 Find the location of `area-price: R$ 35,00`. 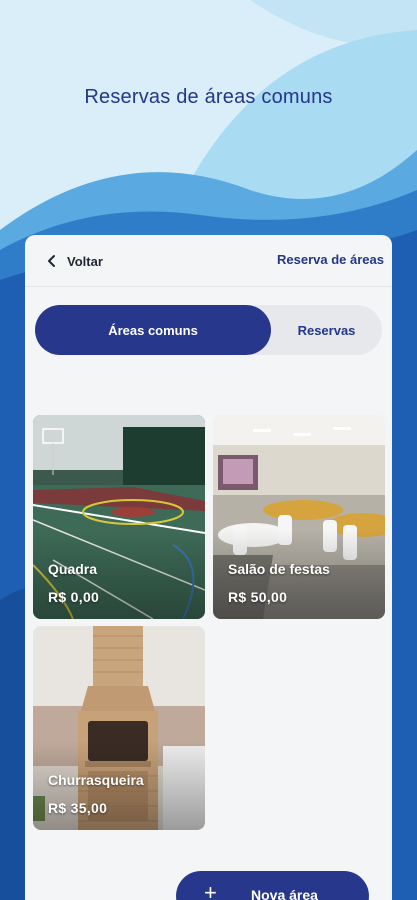

area-price: R$ 35,00 is located at coordinates (78, 808).